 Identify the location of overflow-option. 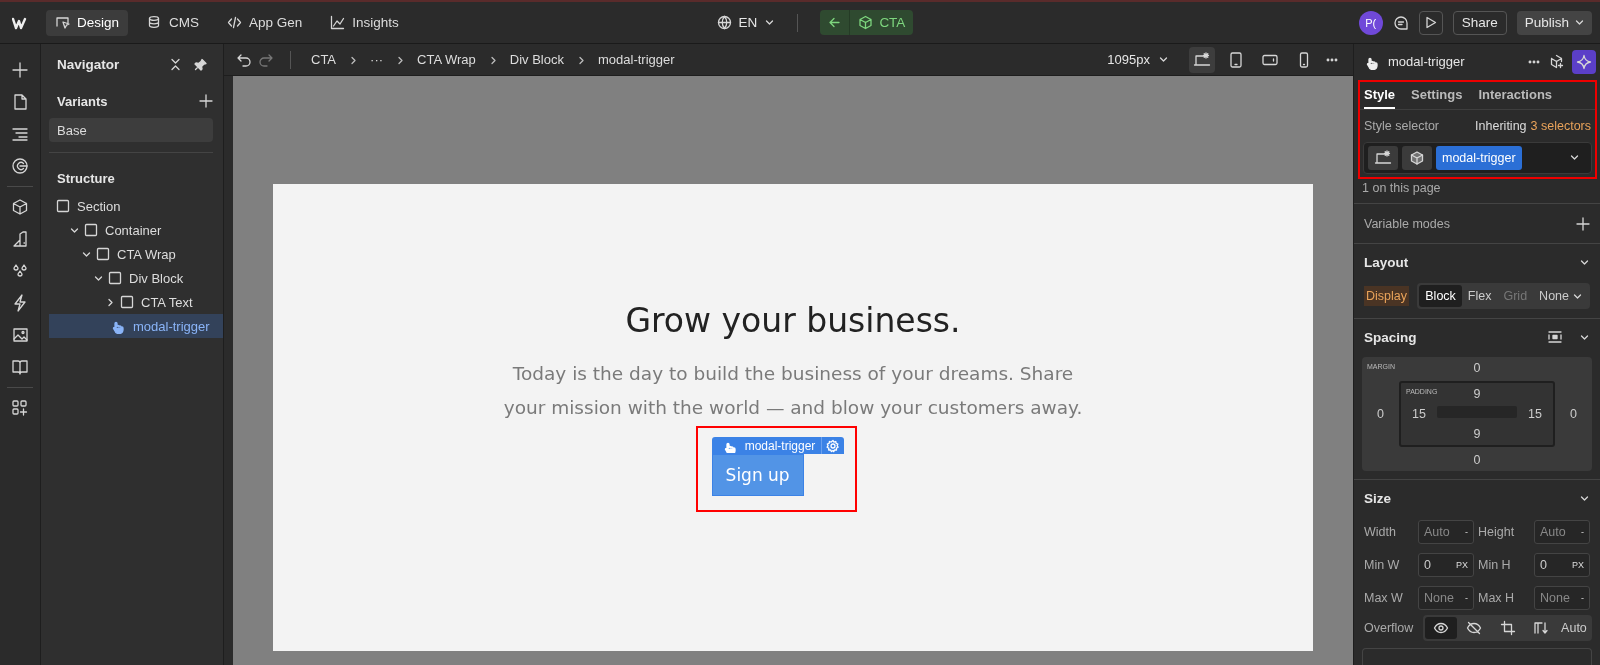
(1441, 628).